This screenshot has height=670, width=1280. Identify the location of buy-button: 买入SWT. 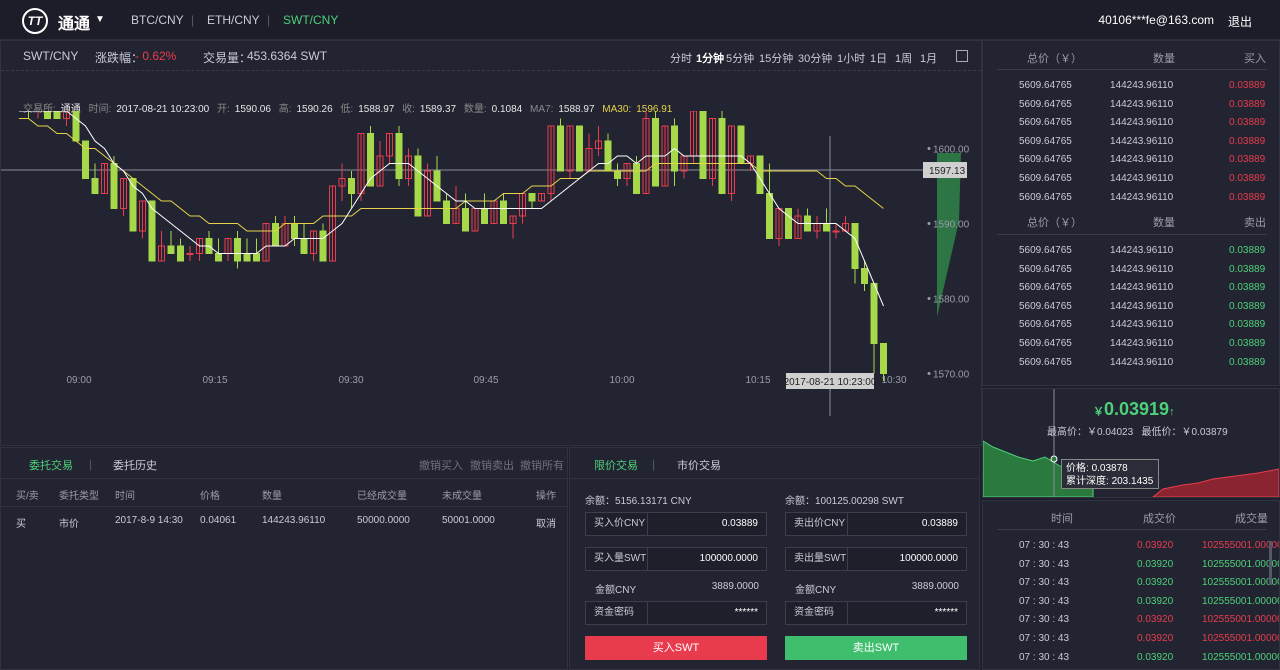
(676, 648).